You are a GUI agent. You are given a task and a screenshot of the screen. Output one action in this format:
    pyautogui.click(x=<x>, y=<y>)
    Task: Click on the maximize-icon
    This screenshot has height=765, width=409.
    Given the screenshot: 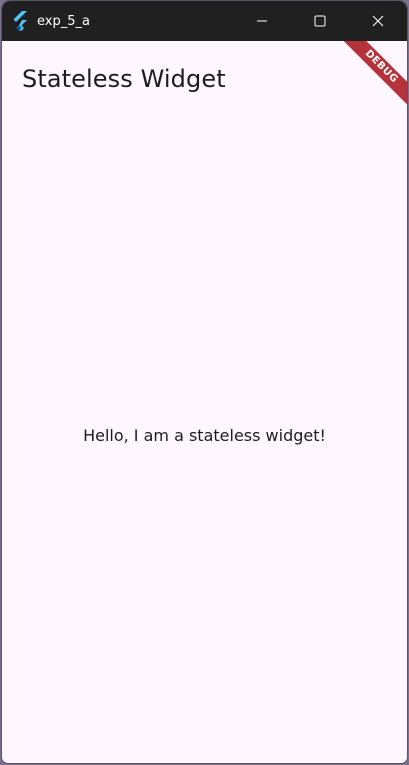 What is the action you would take?
    pyautogui.click(x=320, y=21)
    